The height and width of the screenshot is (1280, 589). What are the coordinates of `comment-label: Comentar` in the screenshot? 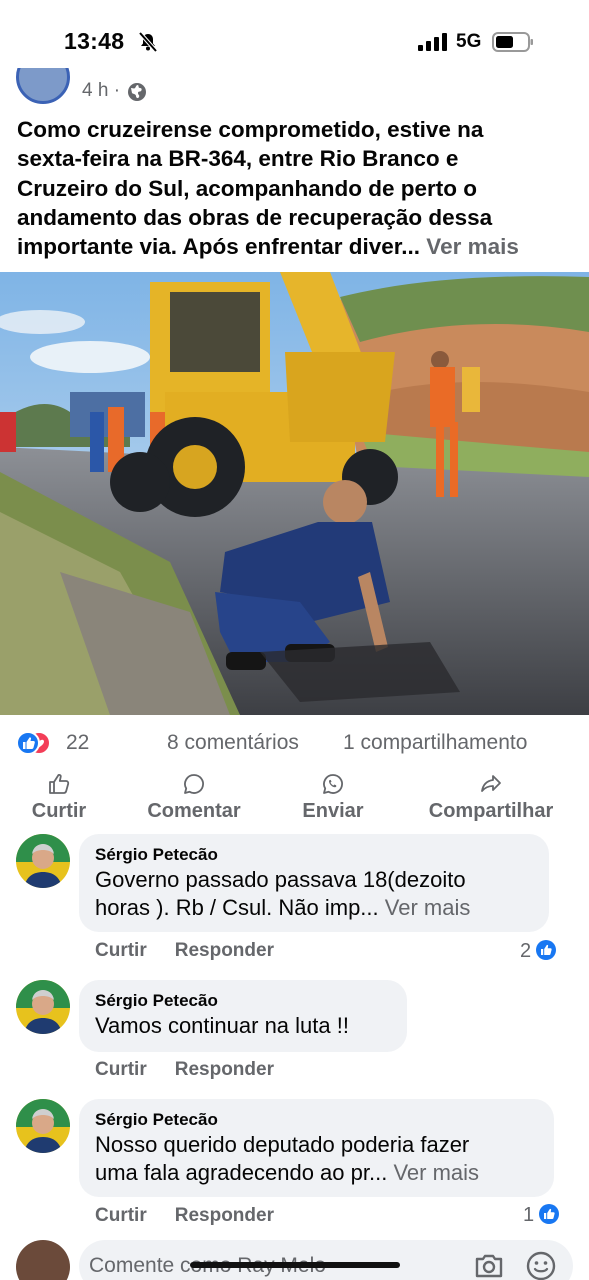 It's located at (194, 811).